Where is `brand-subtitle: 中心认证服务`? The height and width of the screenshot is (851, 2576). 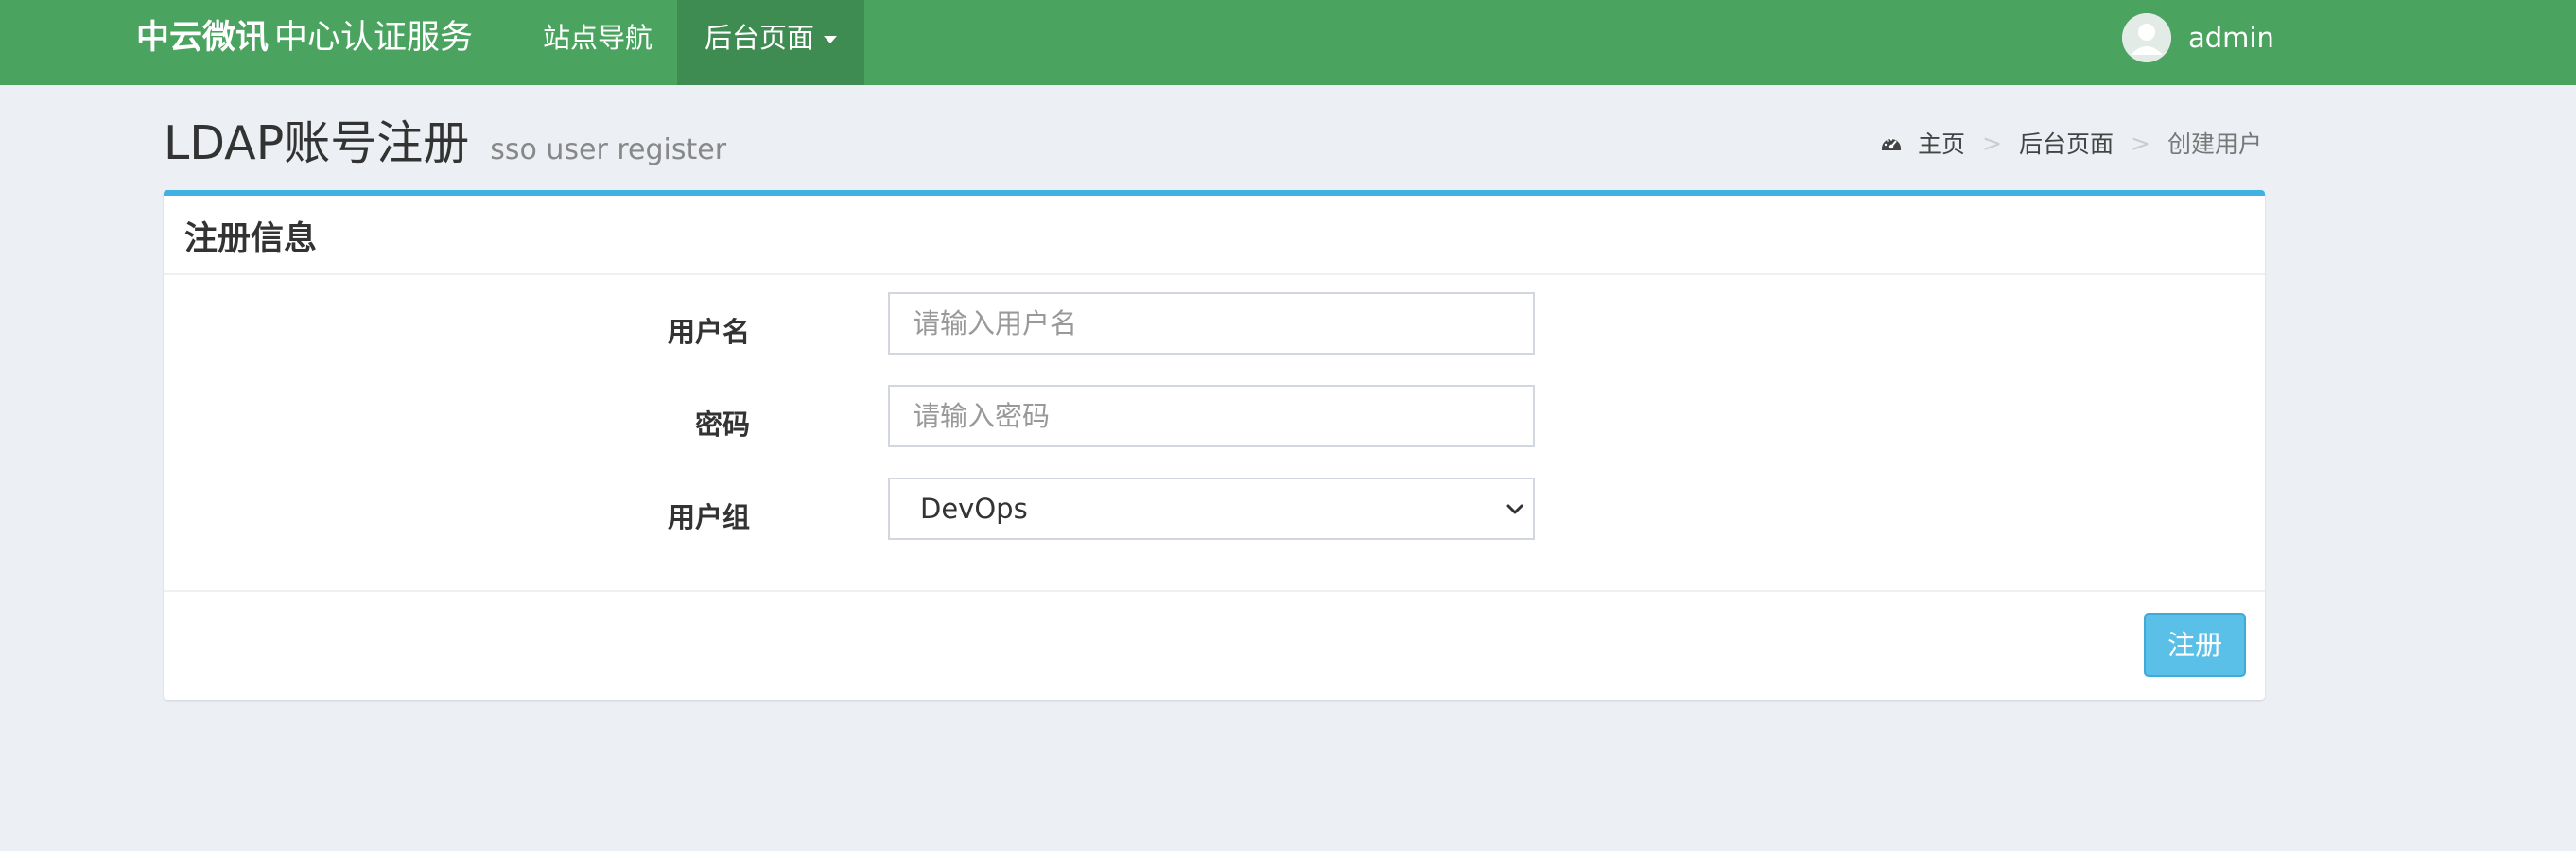
brand-subtitle: 中心认证服务 is located at coordinates (374, 38).